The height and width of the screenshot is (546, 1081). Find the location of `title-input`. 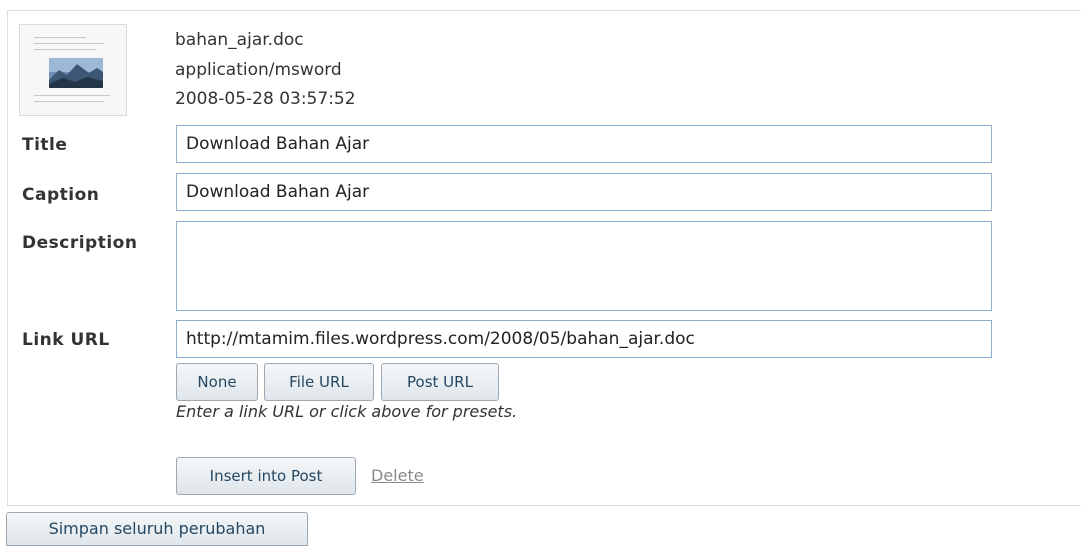

title-input is located at coordinates (584, 144).